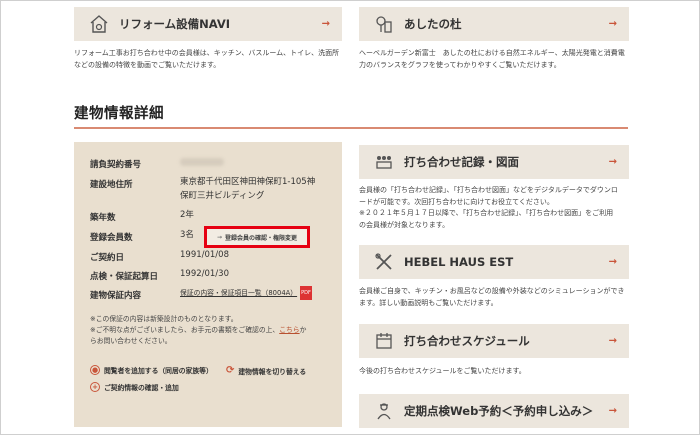  What do you see at coordinates (384, 162) in the screenshot?
I see `meeting-record-icon` at bounding box center [384, 162].